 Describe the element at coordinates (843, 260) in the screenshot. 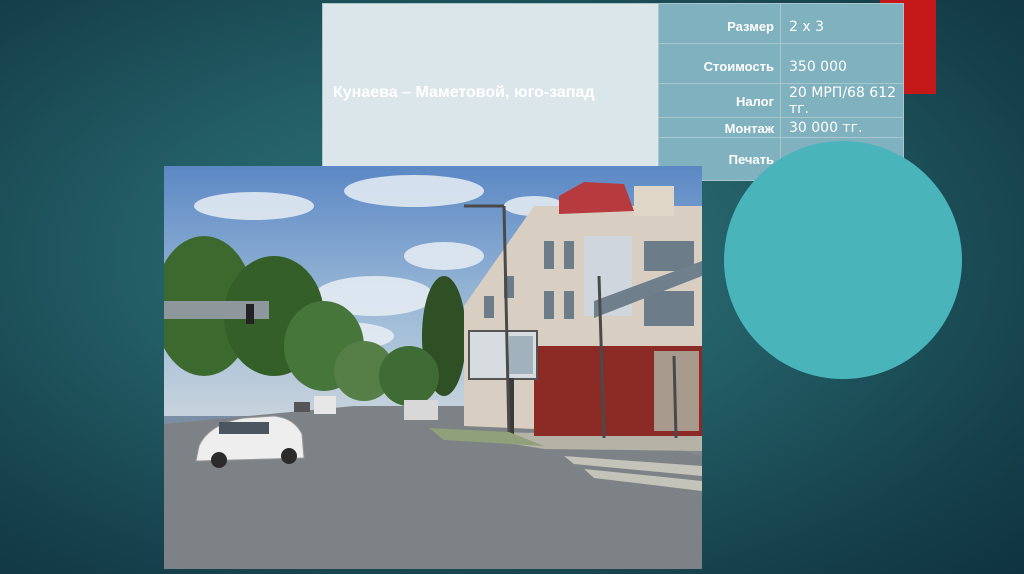

I see `decorative-circle` at that location.